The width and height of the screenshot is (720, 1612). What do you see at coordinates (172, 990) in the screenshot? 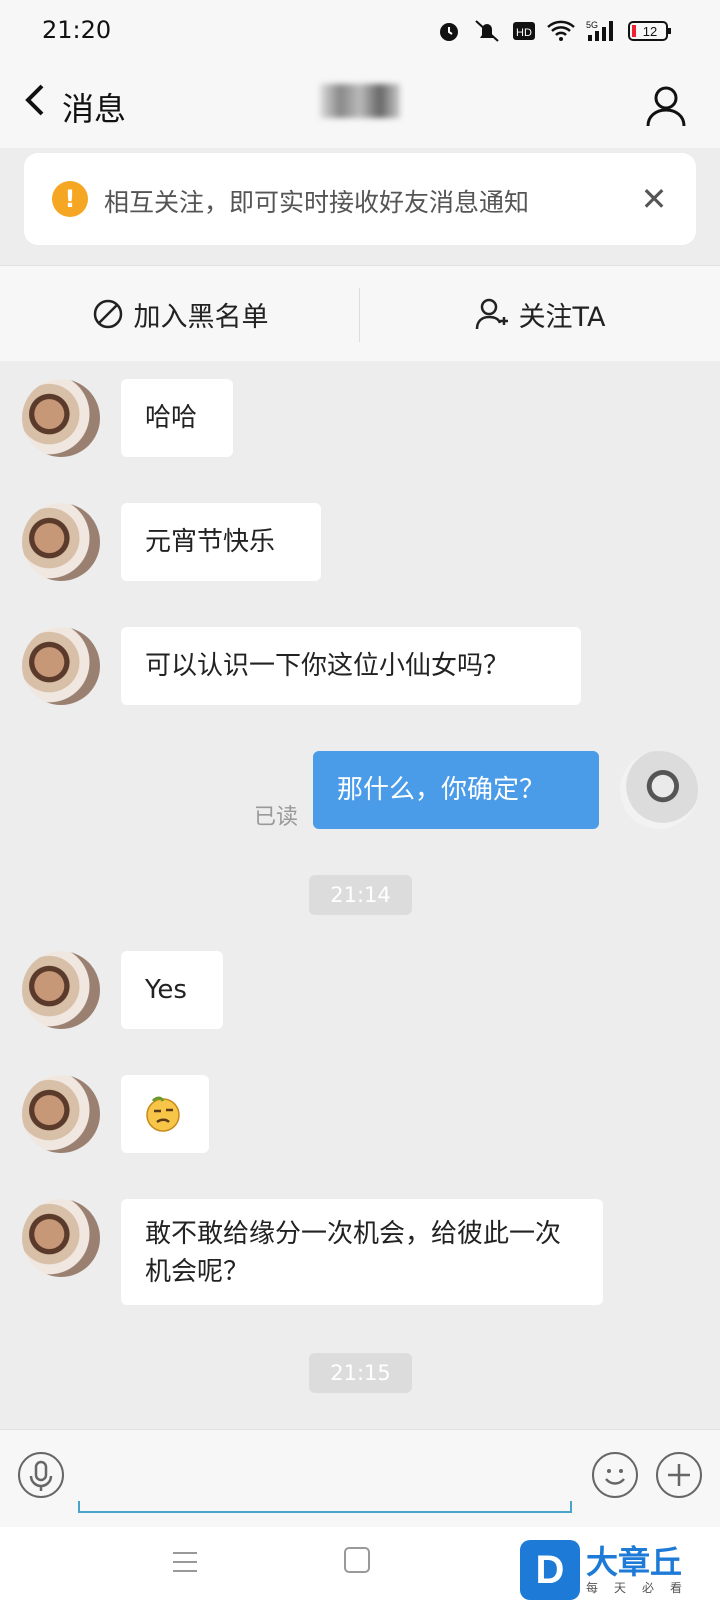
I see `message-bubble: Yes` at bounding box center [172, 990].